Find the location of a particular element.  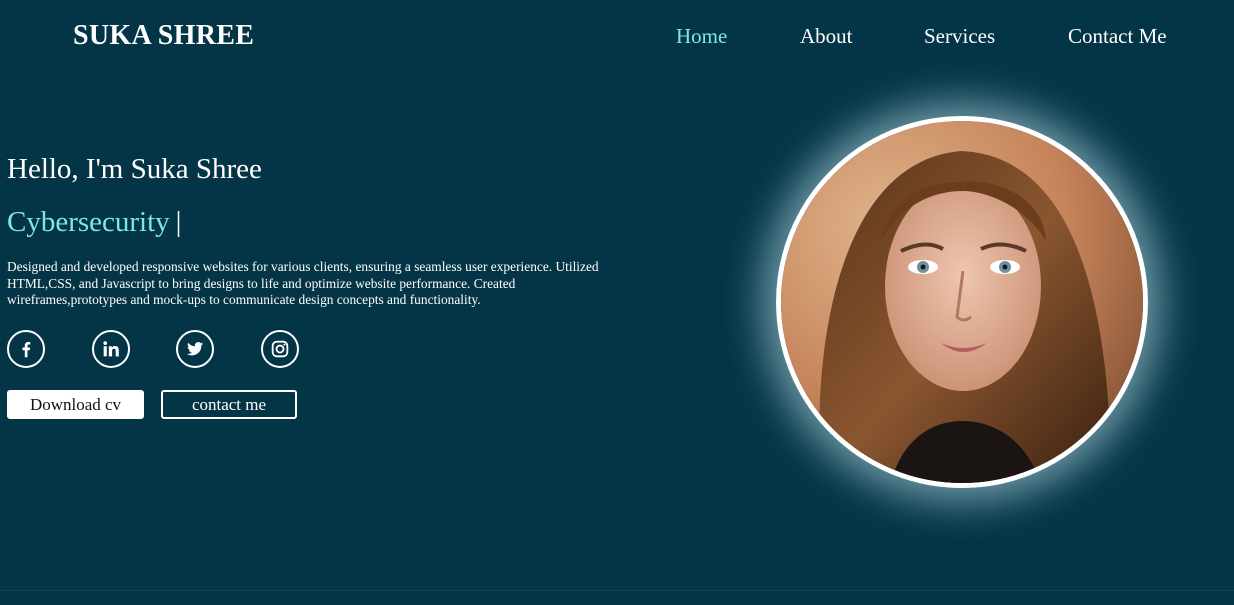

twitter-icon is located at coordinates (195, 349).